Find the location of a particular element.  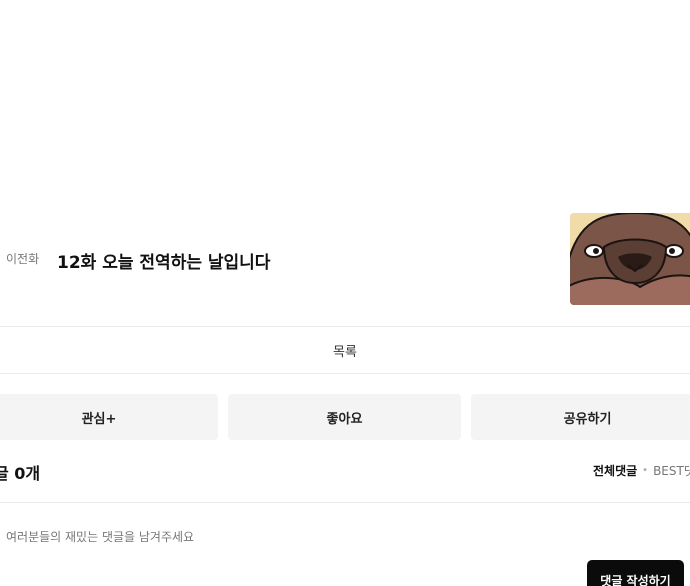

filter-all-comments: 전체댓글 is located at coordinates (615, 470).